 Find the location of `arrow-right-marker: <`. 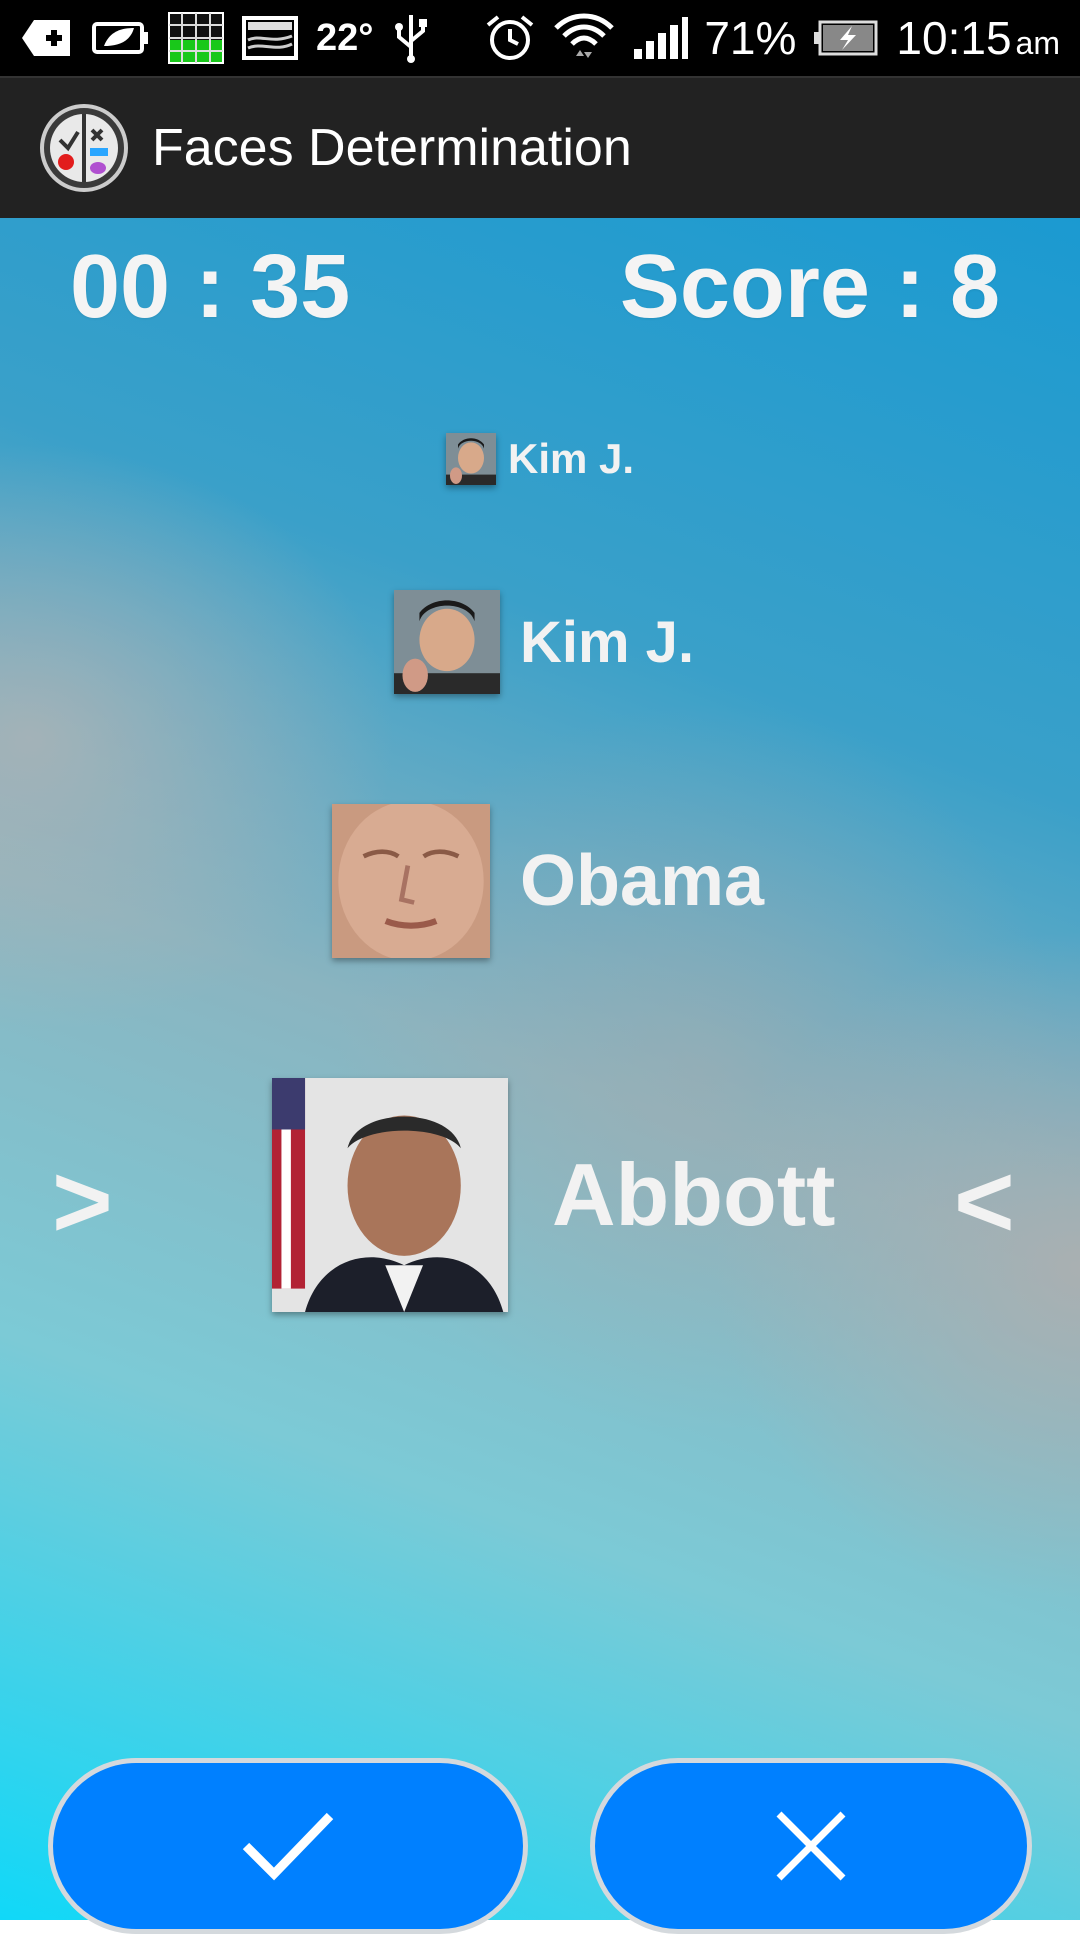

arrow-right-marker: < is located at coordinates (984, 1202).